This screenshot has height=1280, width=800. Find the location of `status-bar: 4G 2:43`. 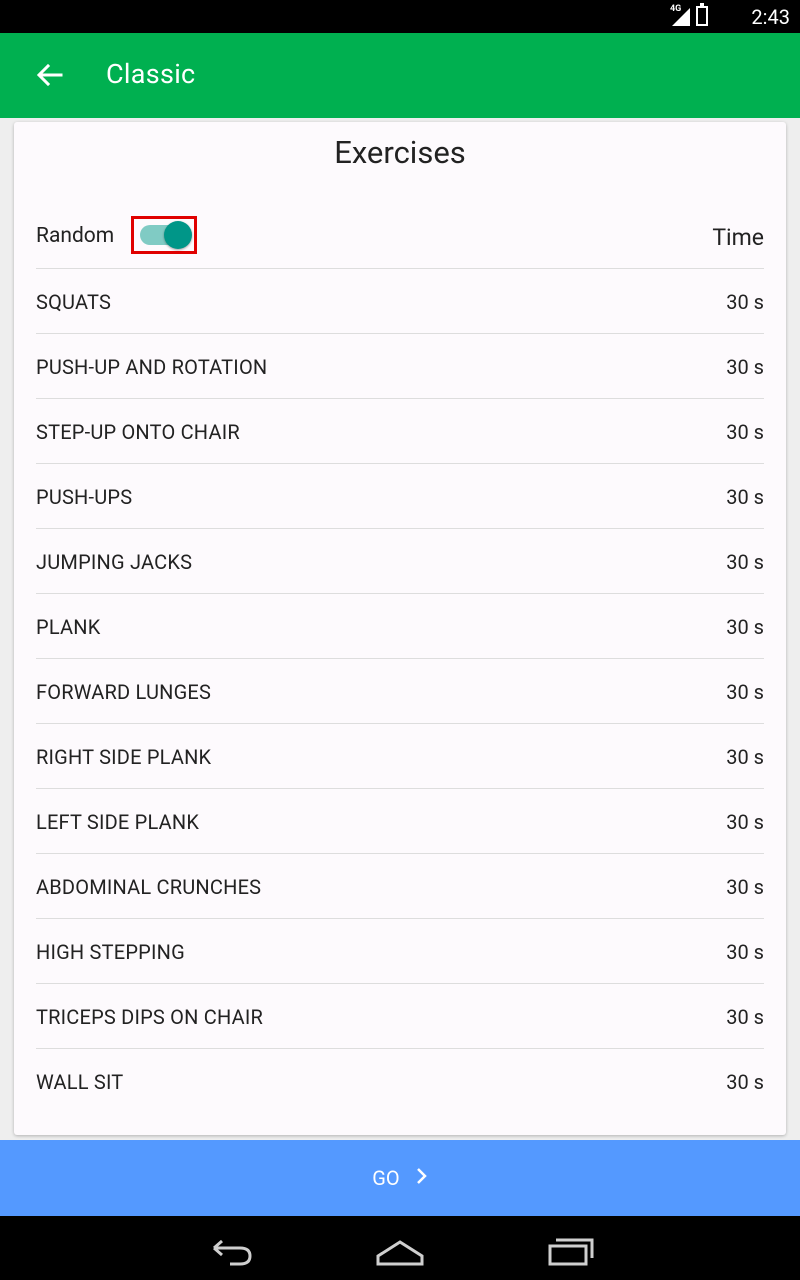

status-bar: 4G 2:43 is located at coordinates (400, 16).